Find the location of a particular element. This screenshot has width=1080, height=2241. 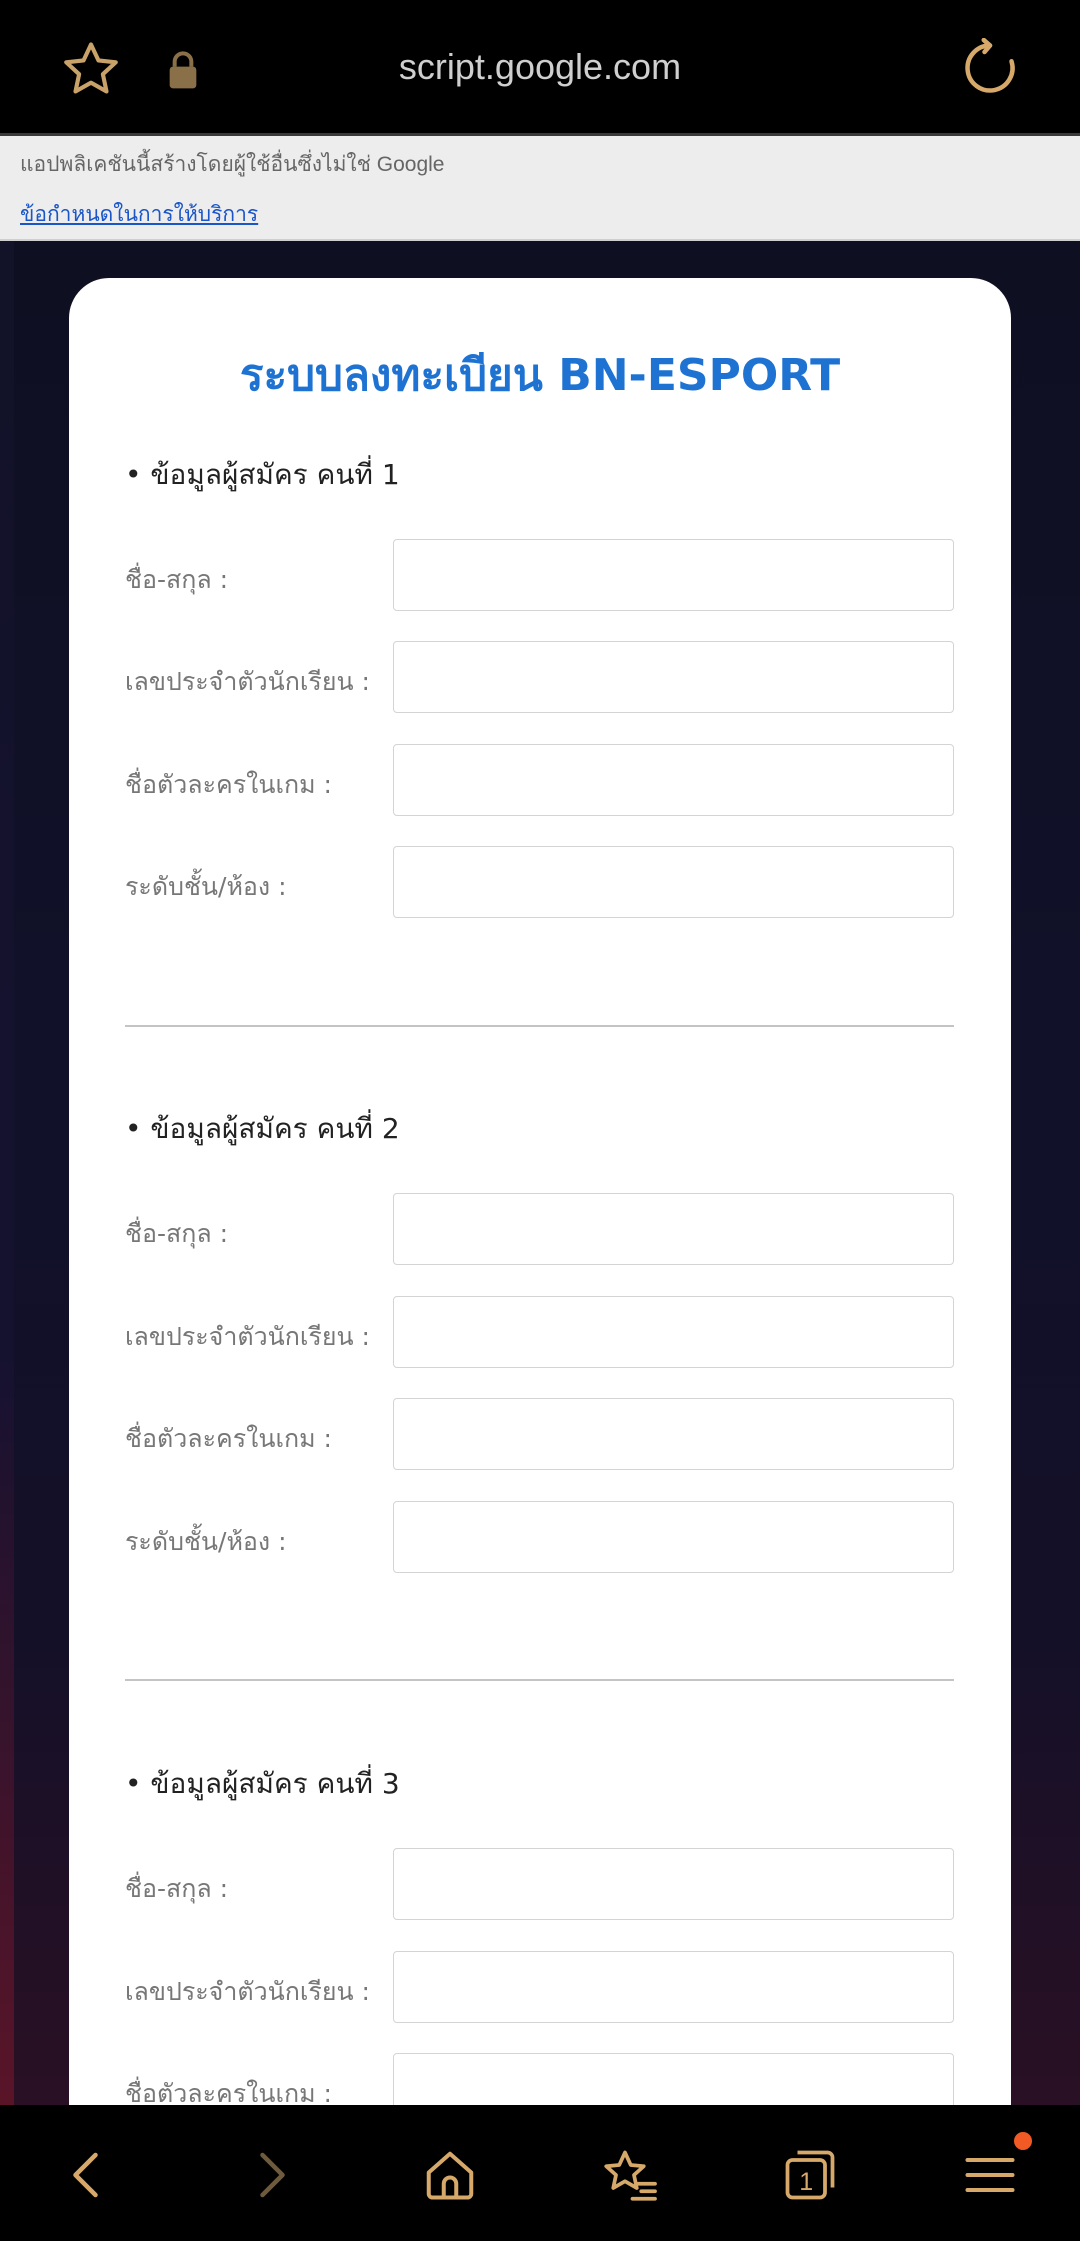

form-title: ระบบลงทะเบียน BN-ESPORT is located at coordinates (540, 375).